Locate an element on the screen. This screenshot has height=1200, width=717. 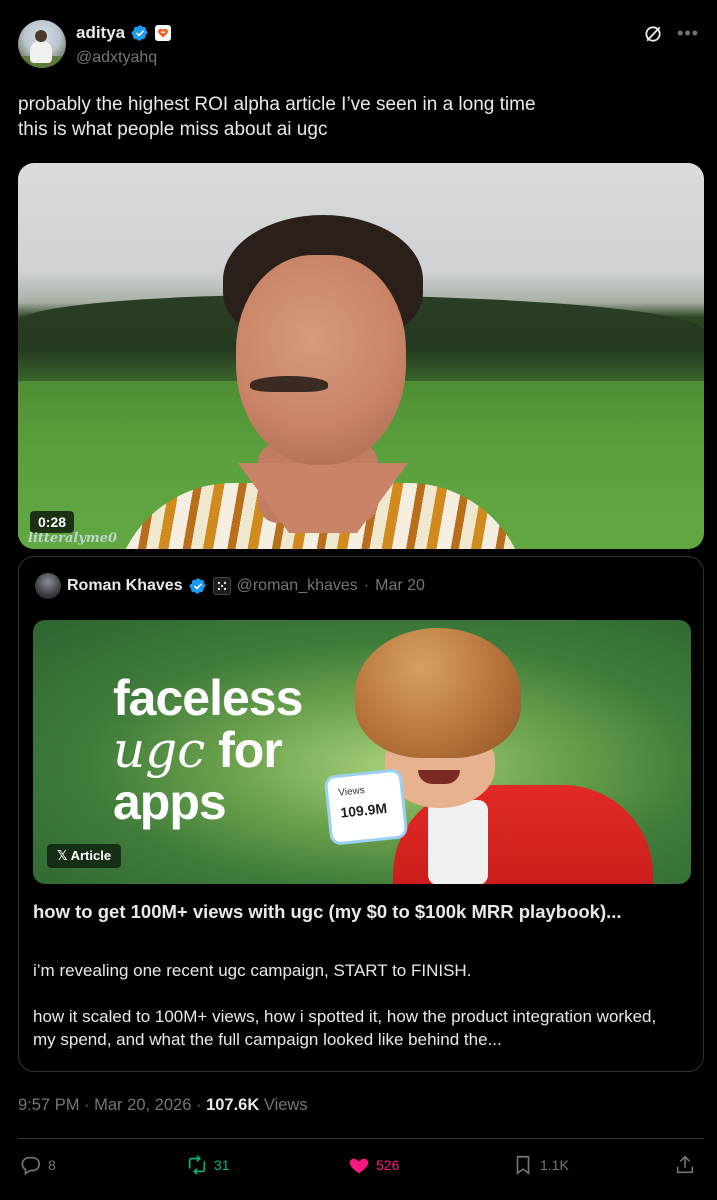
quoted-header: Roman Khaves @roman_khaves · Mar 20 is located at coordinates (230, 586).